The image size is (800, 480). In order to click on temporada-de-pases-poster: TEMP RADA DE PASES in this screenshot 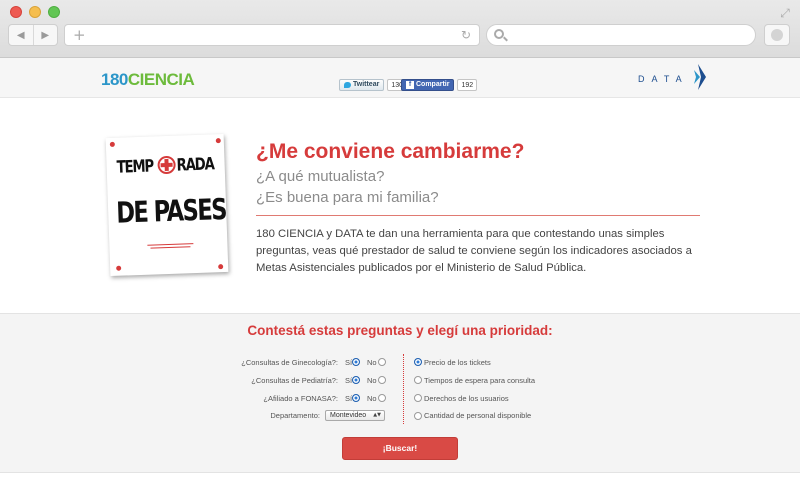, I will do `click(169, 205)`.